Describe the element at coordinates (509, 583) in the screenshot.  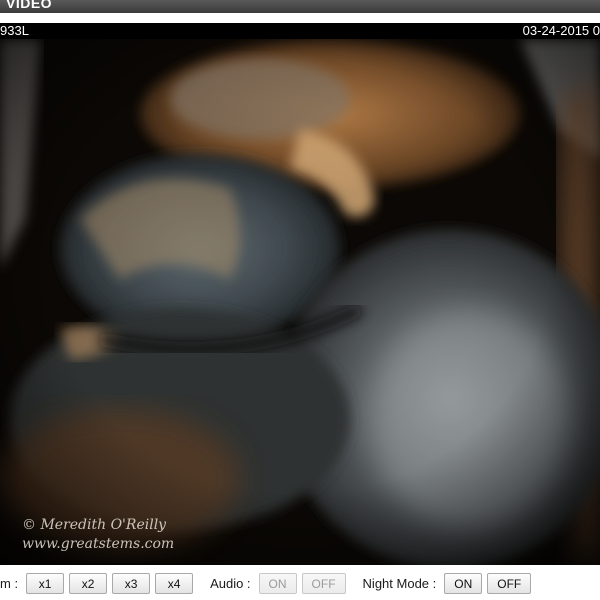
I see `night-mode-off-button: OFF` at that location.